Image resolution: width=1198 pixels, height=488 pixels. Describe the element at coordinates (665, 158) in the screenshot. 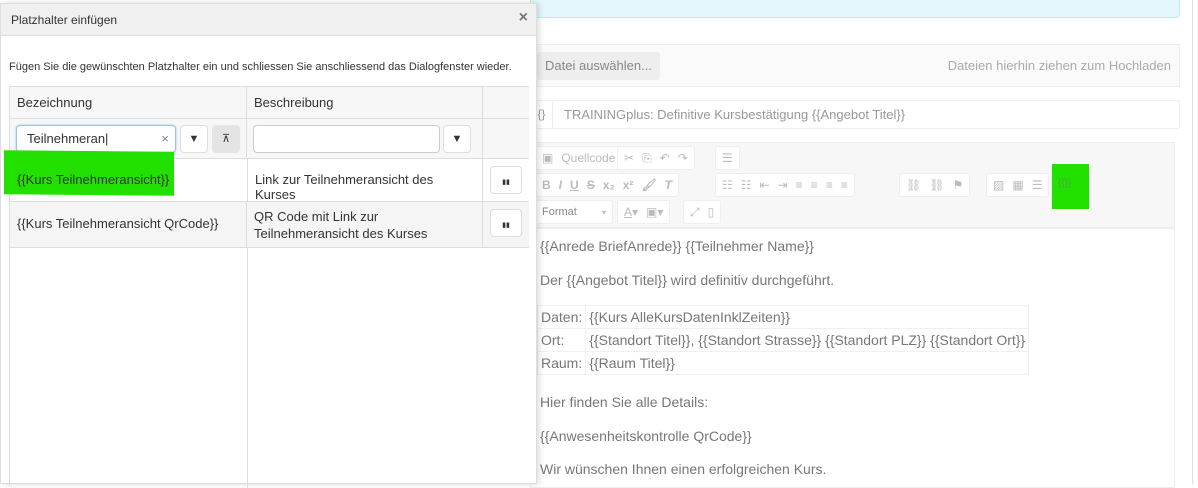

I see `undo-icon: ↶` at that location.